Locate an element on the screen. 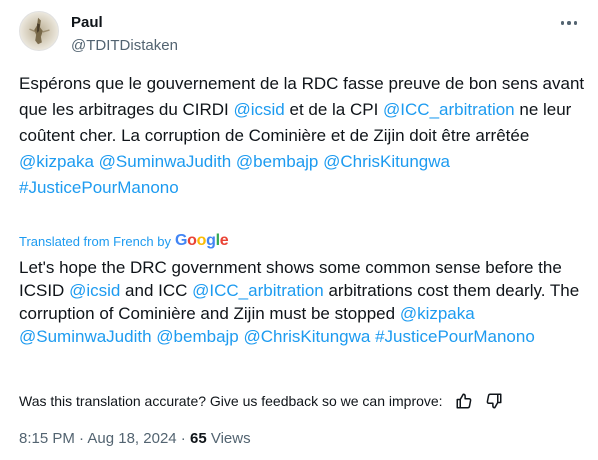  tweet-meta: 8:15 PM · Aug 18, 2024 · 65 Views is located at coordinates (135, 438).